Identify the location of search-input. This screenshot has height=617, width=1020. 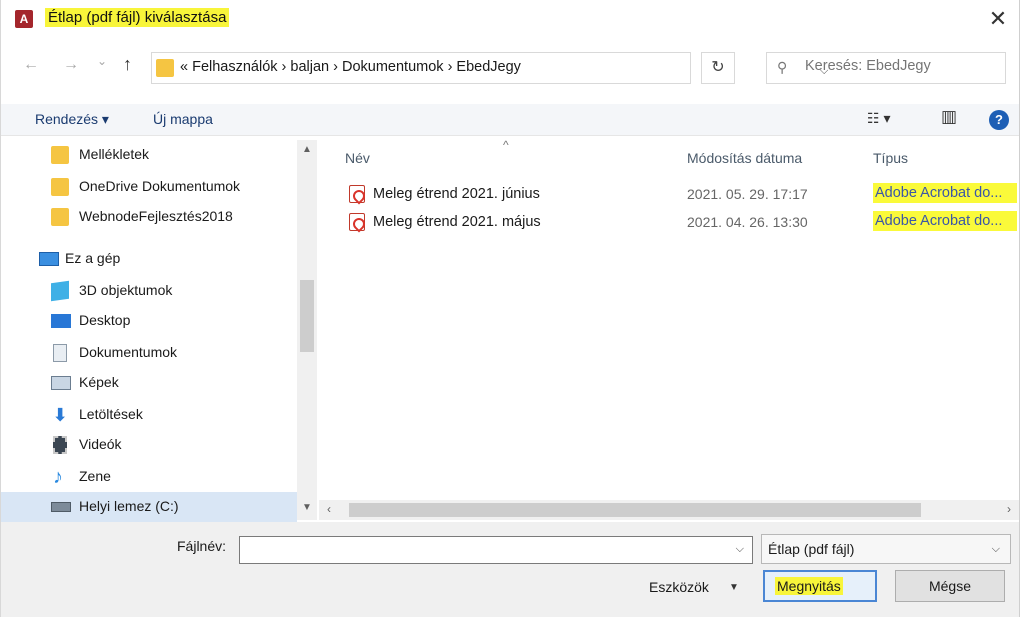
(902, 66).